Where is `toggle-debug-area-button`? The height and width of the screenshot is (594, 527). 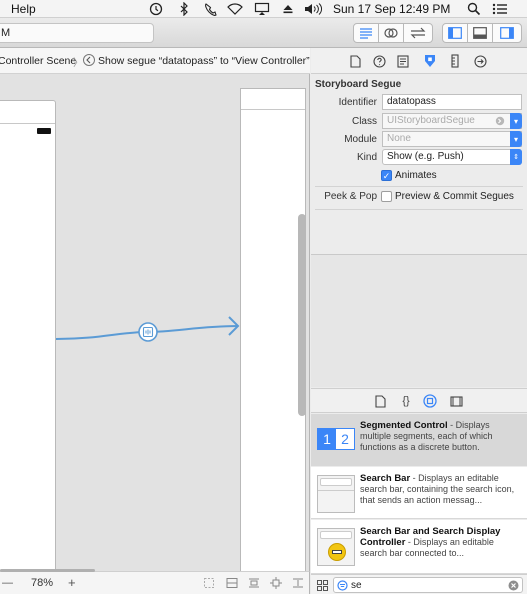 toggle-debug-area-button is located at coordinates (480, 33).